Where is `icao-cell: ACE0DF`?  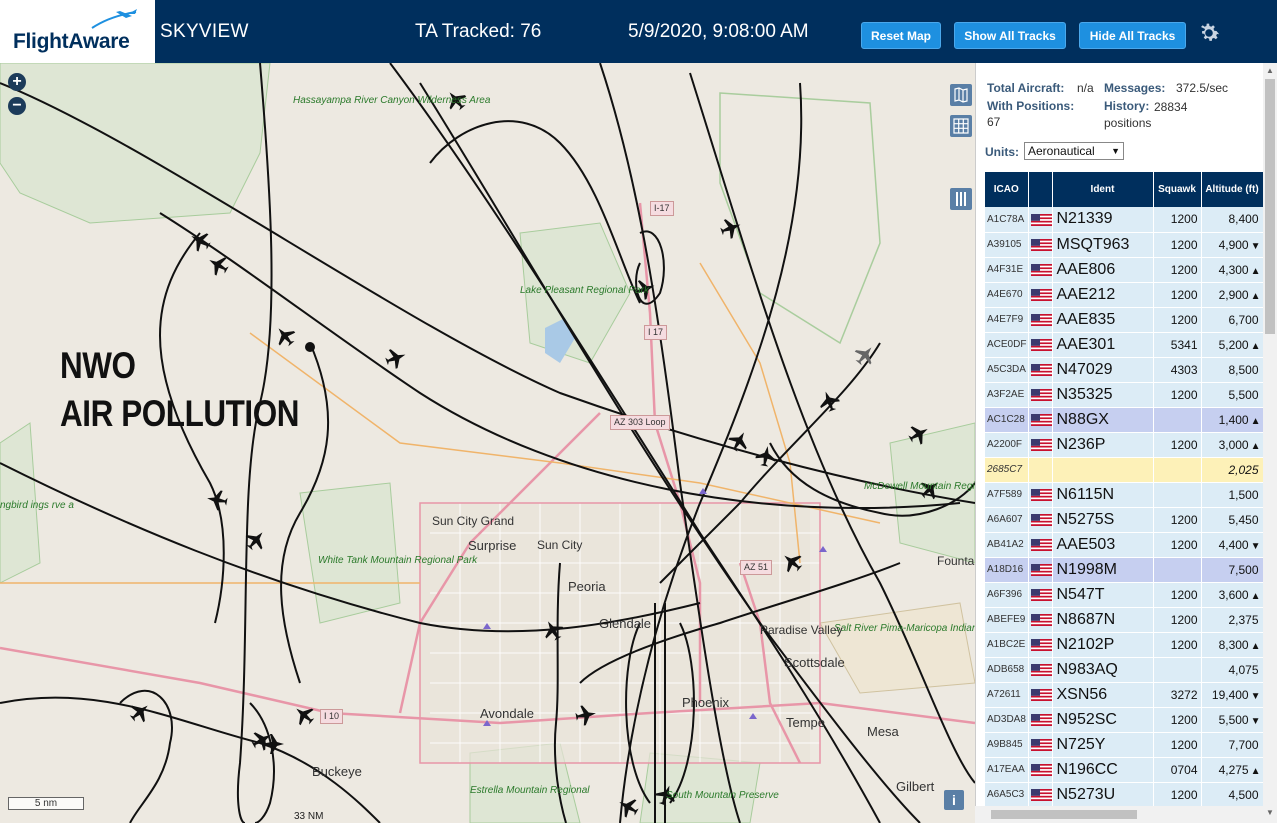 icao-cell: ACE0DF is located at coordinates (1007, 345).